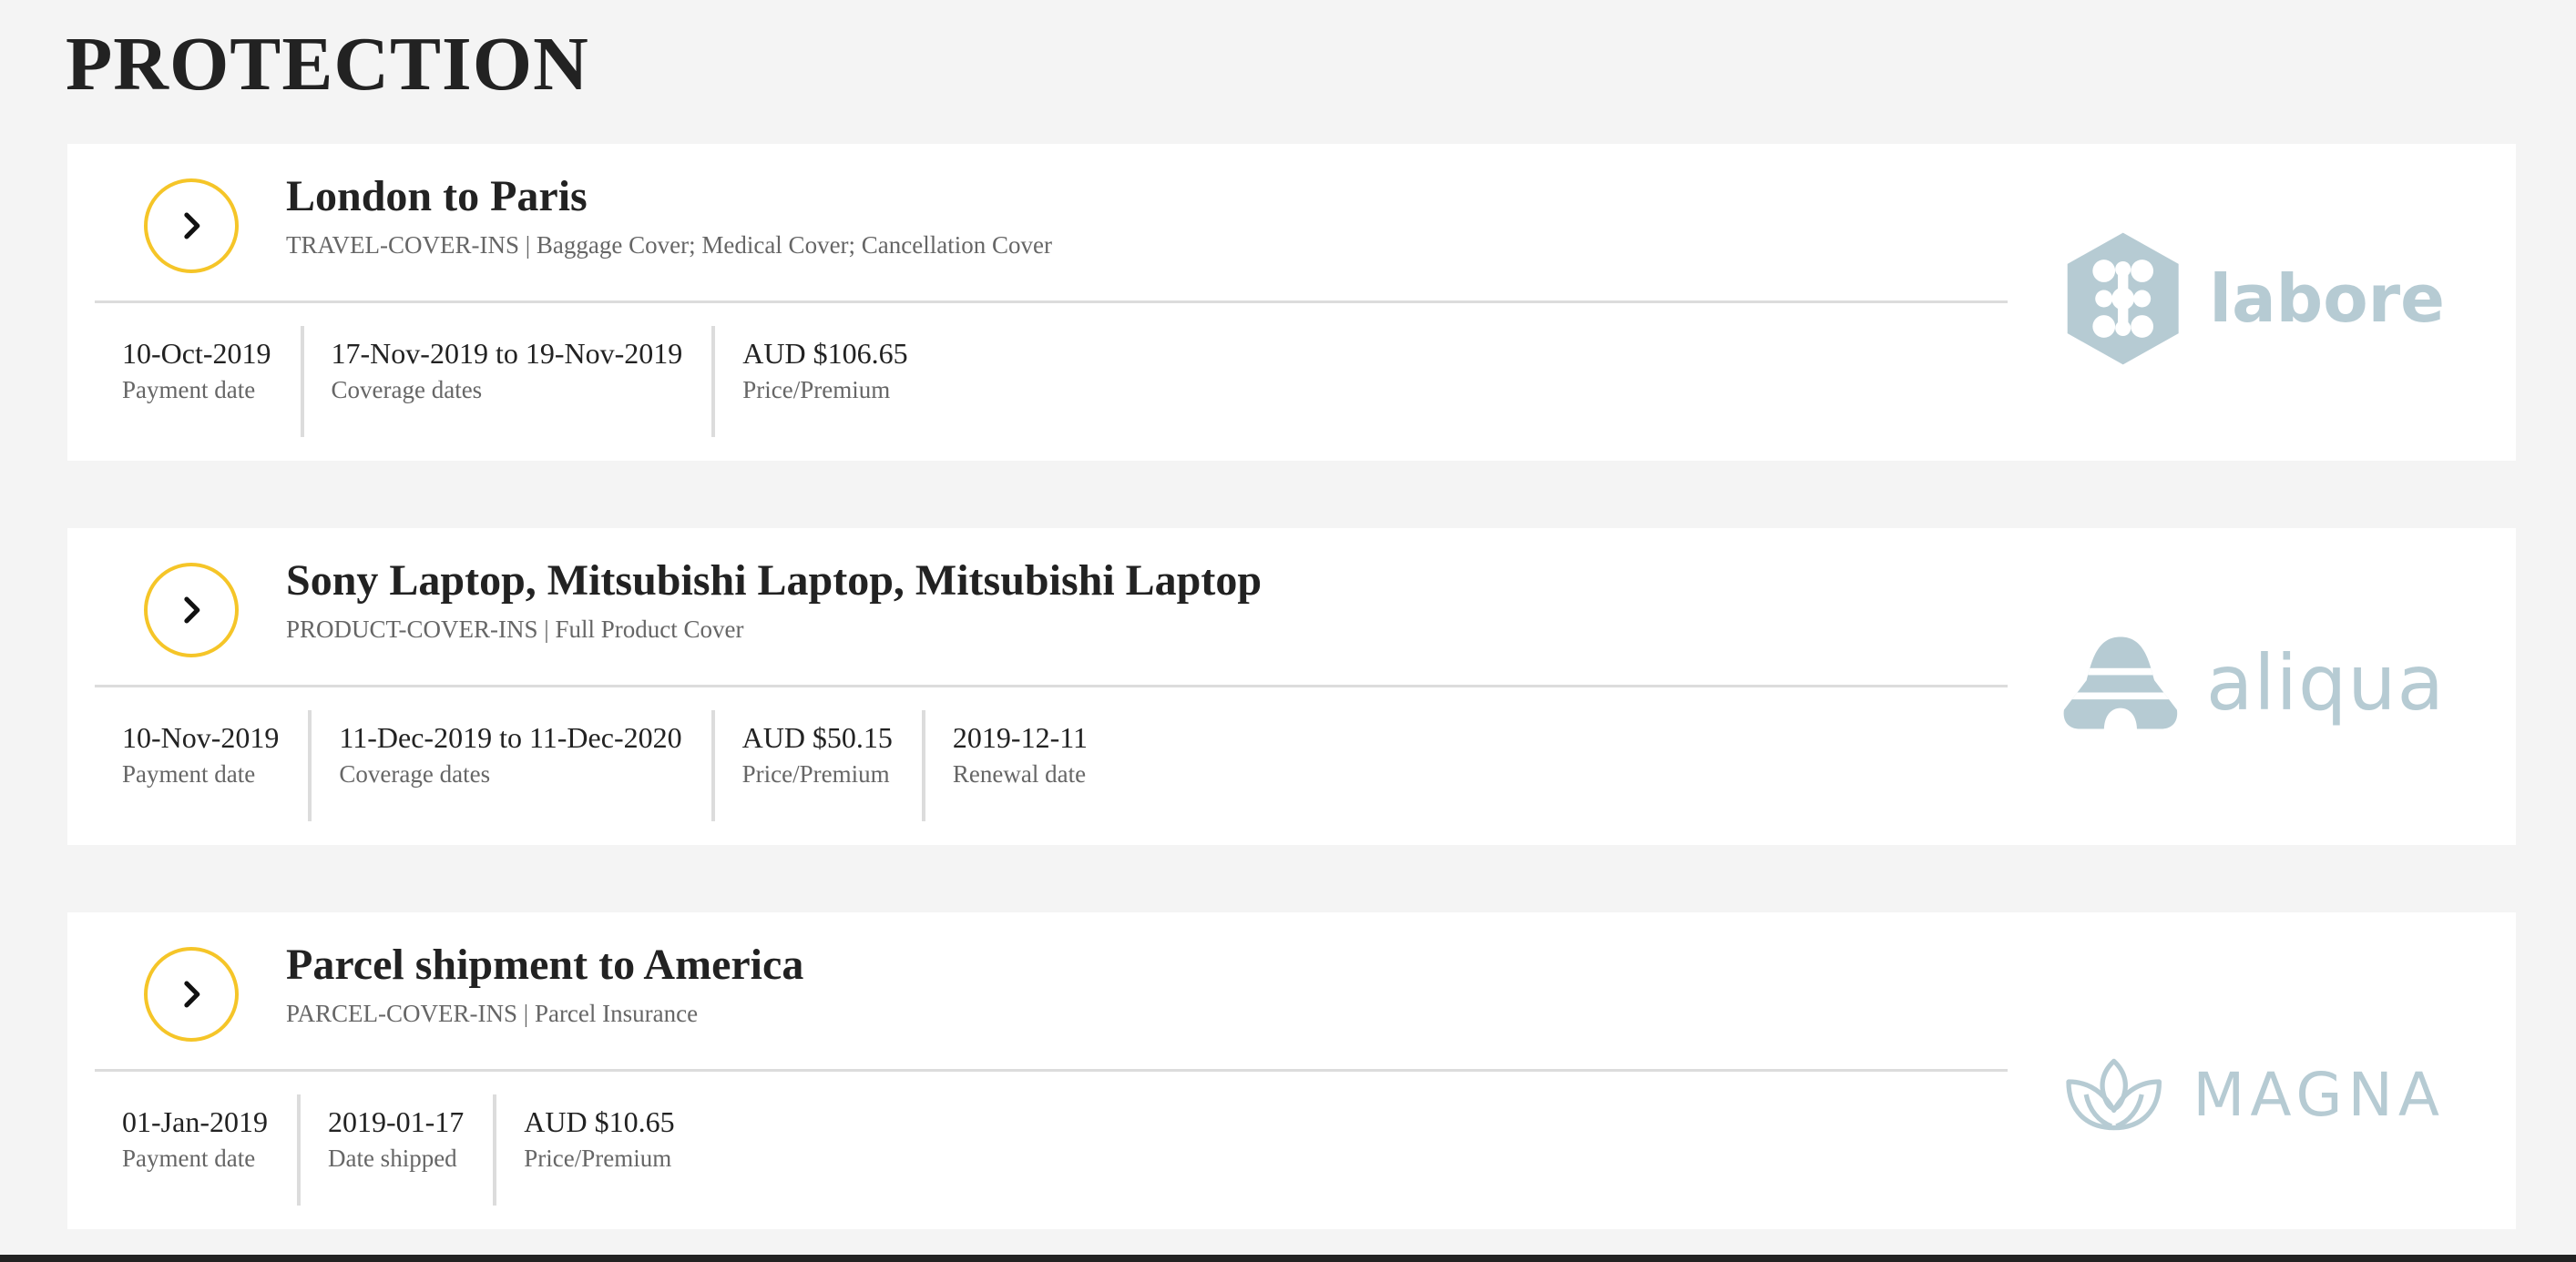  Describe the element at coordinates (2325, 683) in the screenshot. I see `insurer-logo-name: aliqua` at that location.